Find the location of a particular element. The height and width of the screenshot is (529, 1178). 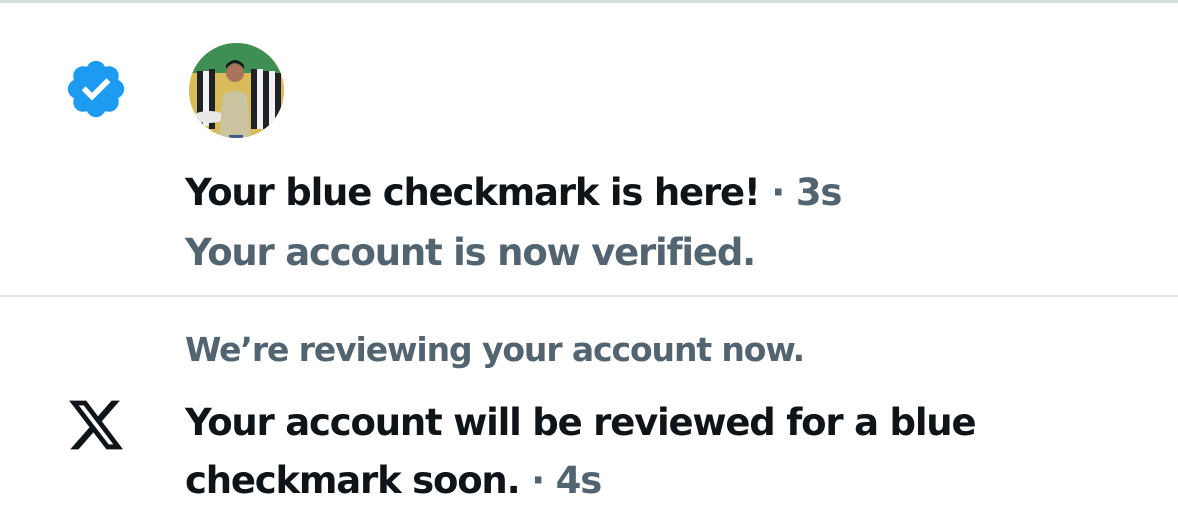

review-title-line-1: Your account will be reviewed for a blue is located at coordinates (581, 422).